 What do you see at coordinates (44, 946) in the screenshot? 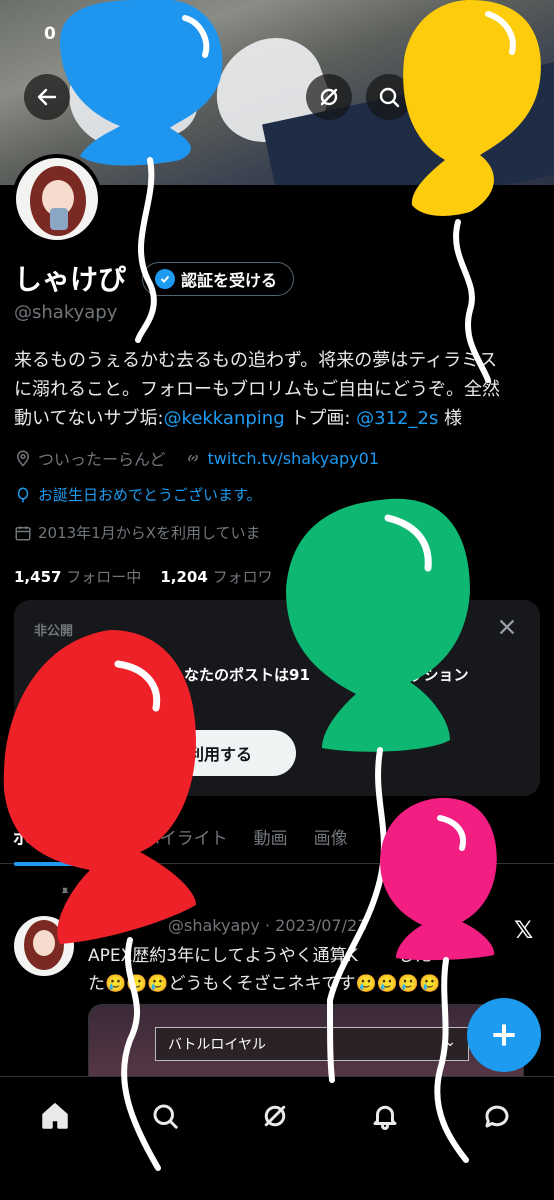
I see `post-avatar` at bounding box center [44, 946].